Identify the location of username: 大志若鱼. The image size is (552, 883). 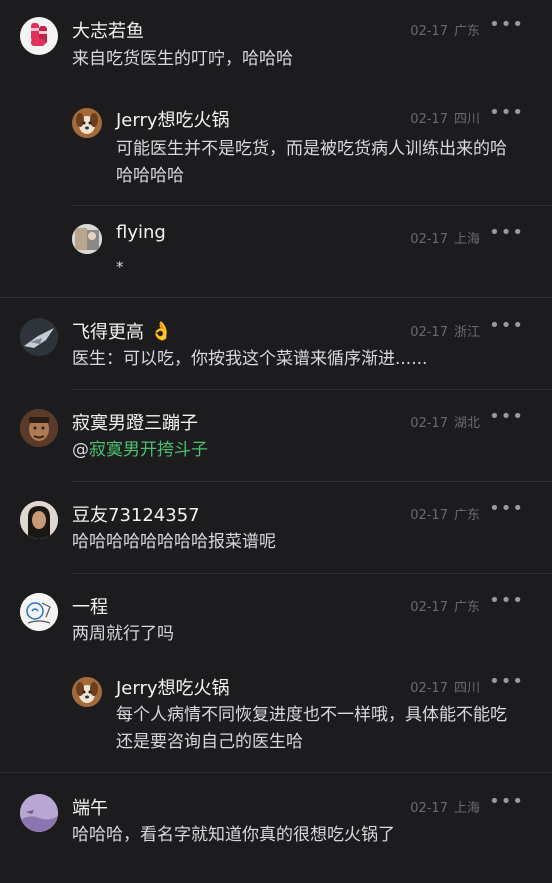
(108, 30).